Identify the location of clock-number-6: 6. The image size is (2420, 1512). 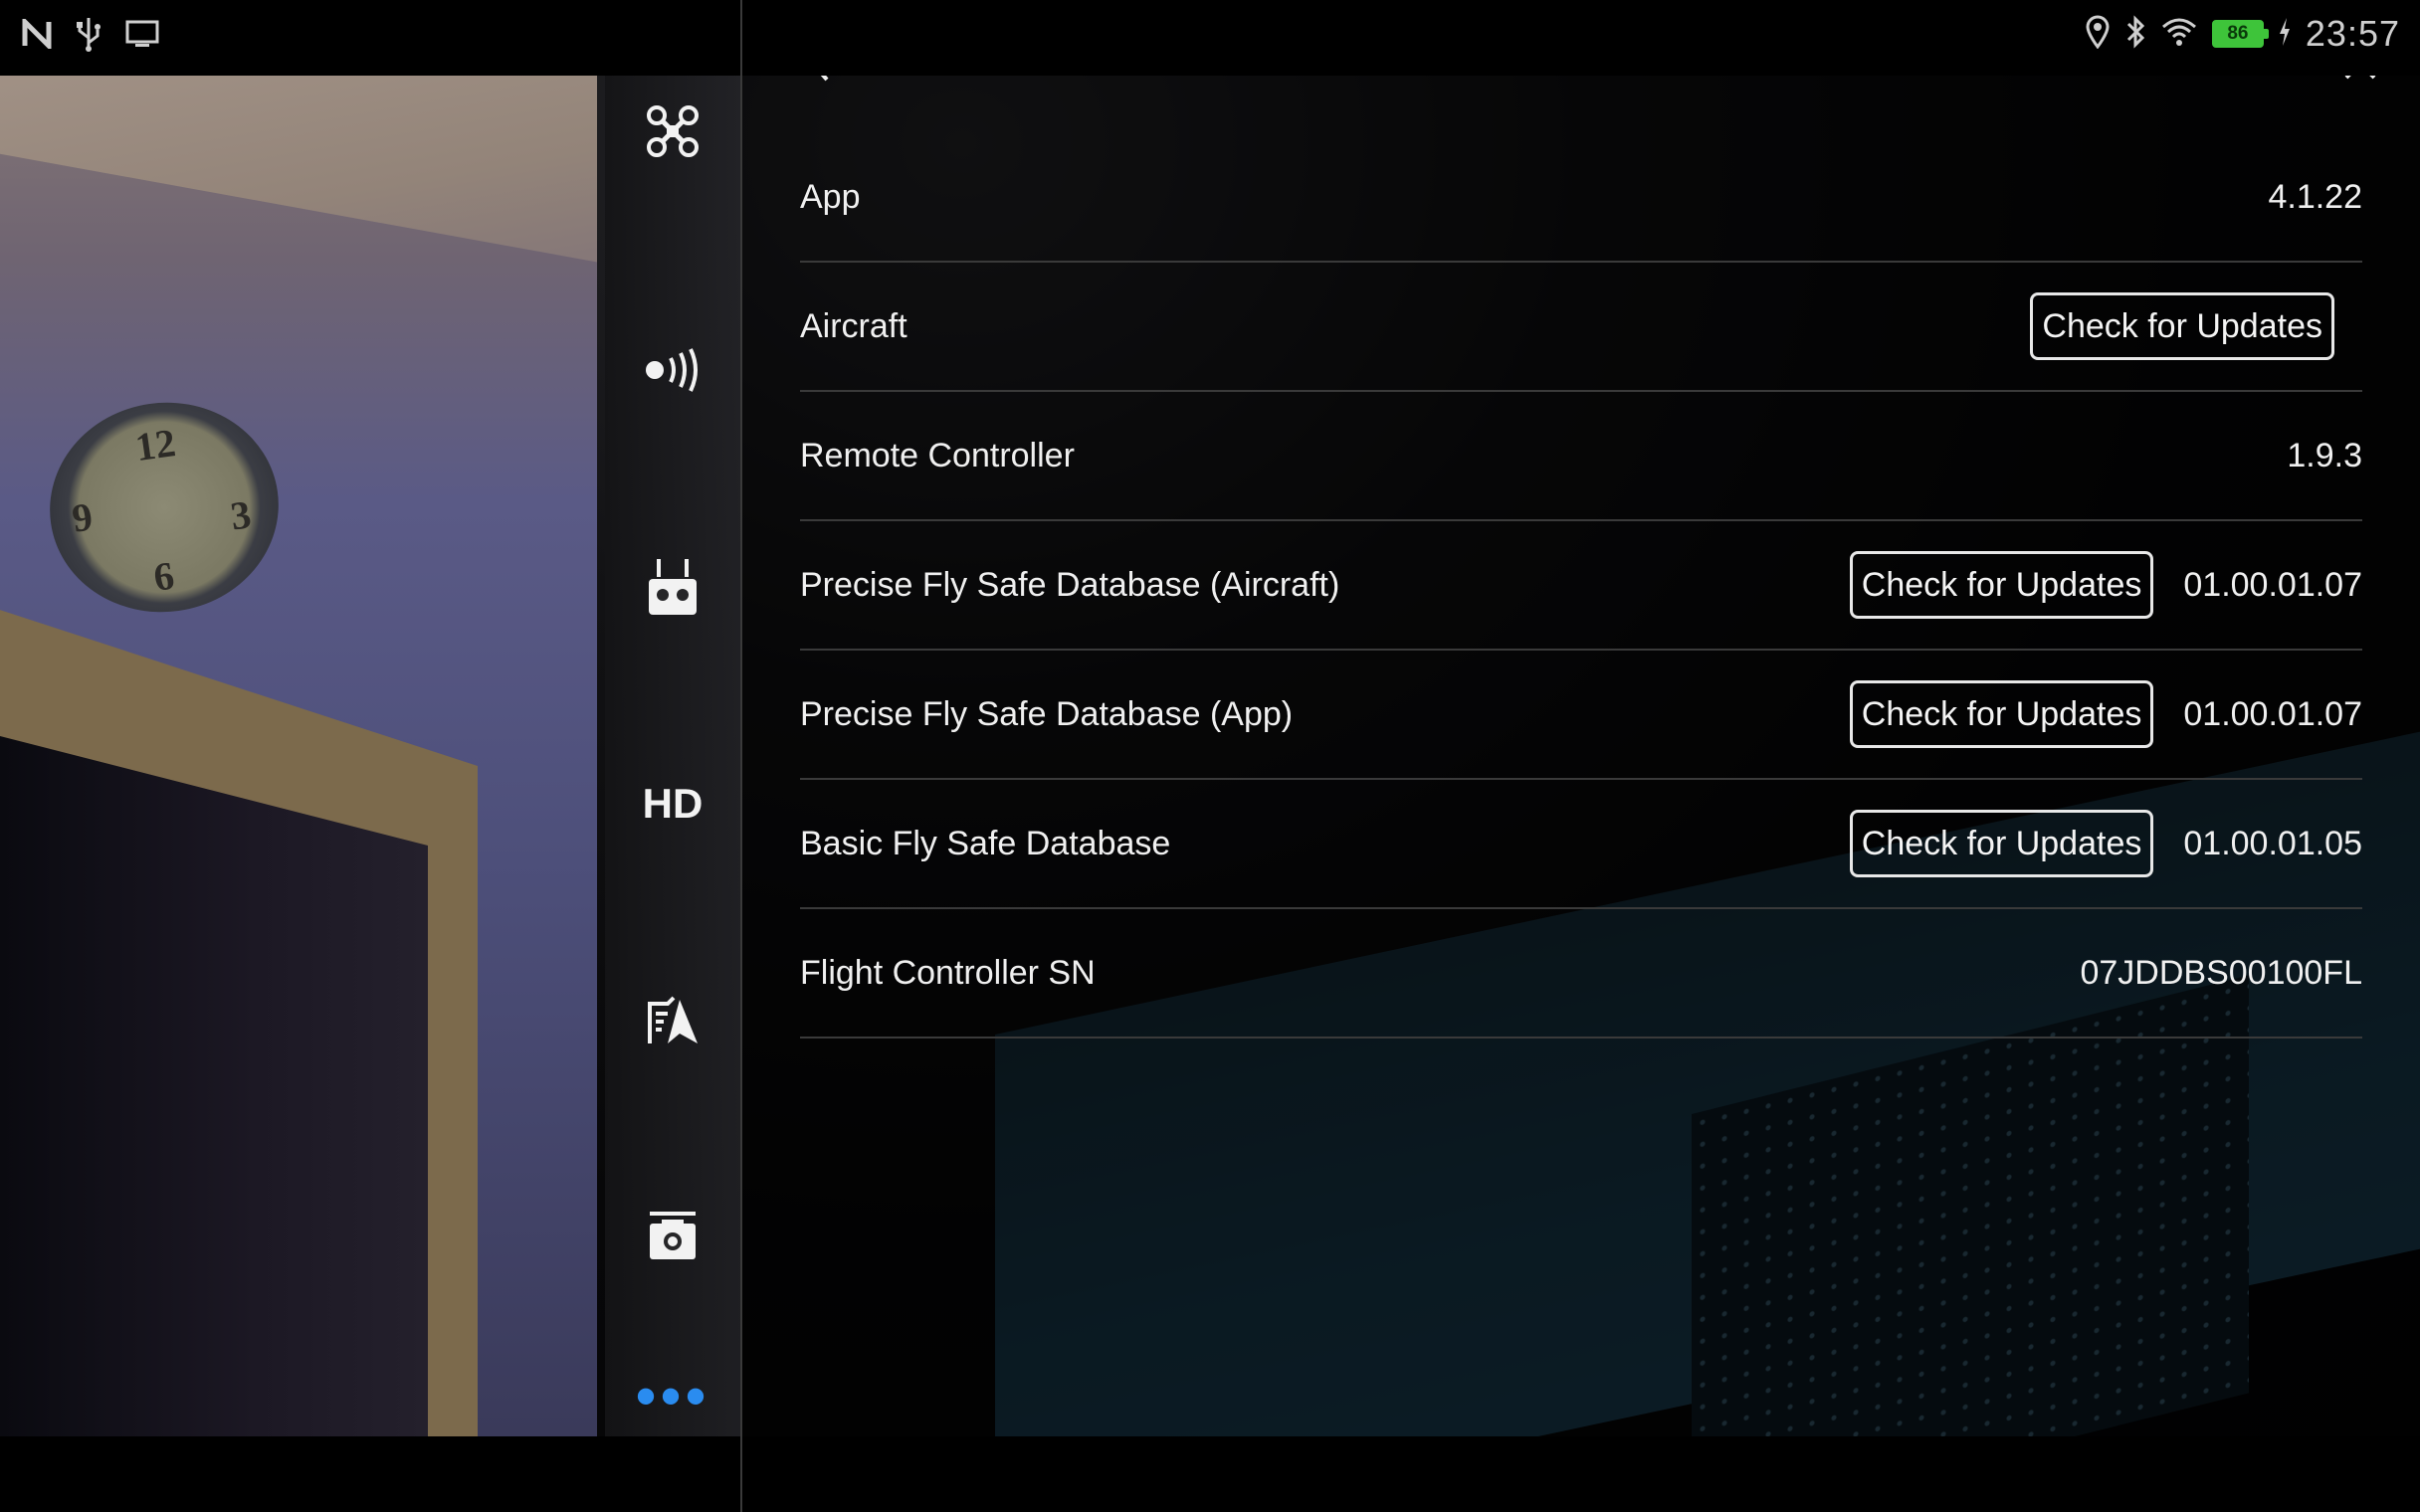
(163, 576).